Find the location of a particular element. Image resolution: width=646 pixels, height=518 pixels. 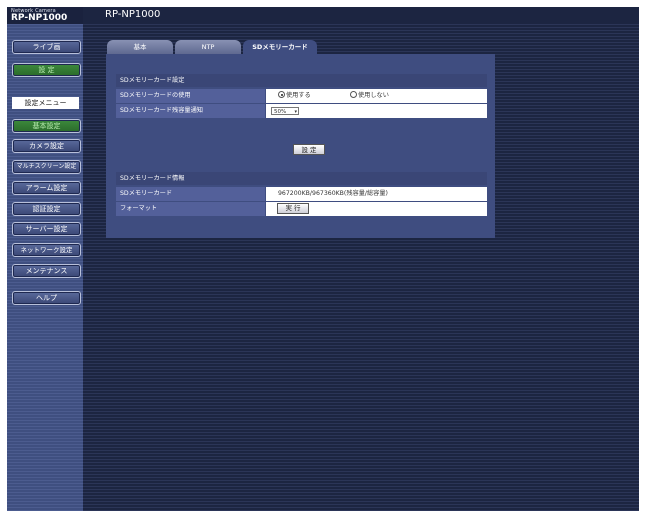

help-button: ヘルプ is located at coordinates (46, 298).